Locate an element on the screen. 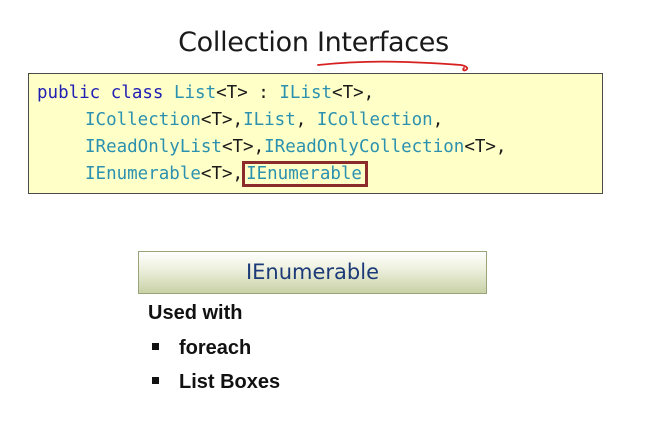 Image resolution: width=660 pixels, height=429 pixels. ink-underline-annotation is located at coordinates (393, 66).